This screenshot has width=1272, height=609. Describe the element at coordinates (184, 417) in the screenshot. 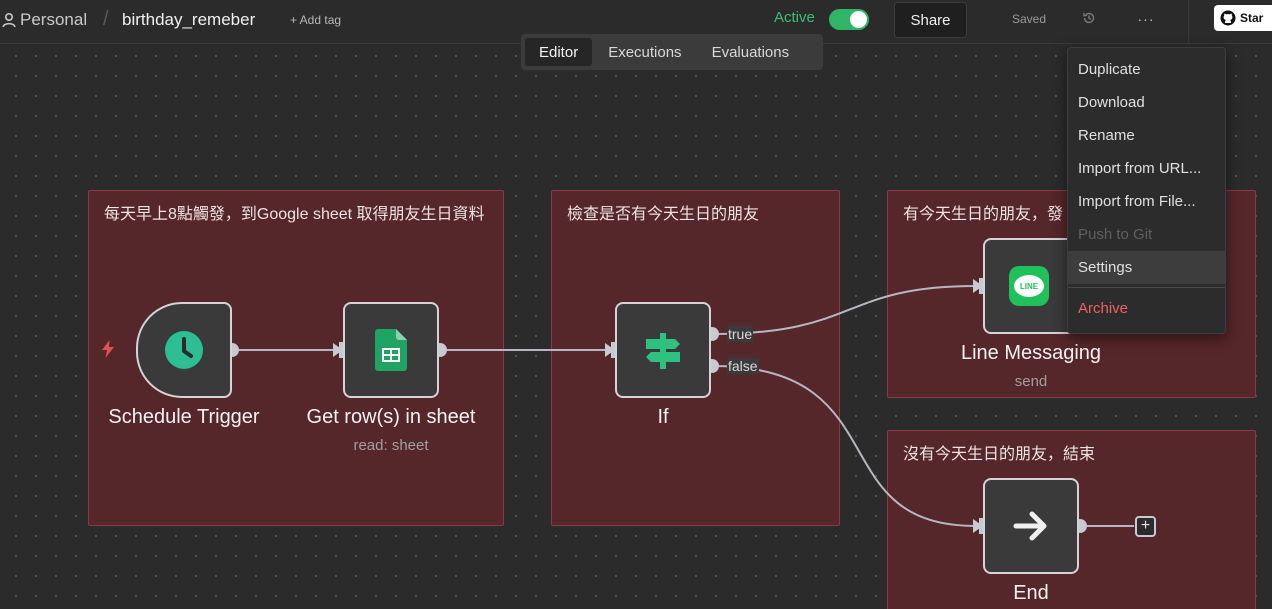

I see `node-label: Schedule Trigger` at that location.